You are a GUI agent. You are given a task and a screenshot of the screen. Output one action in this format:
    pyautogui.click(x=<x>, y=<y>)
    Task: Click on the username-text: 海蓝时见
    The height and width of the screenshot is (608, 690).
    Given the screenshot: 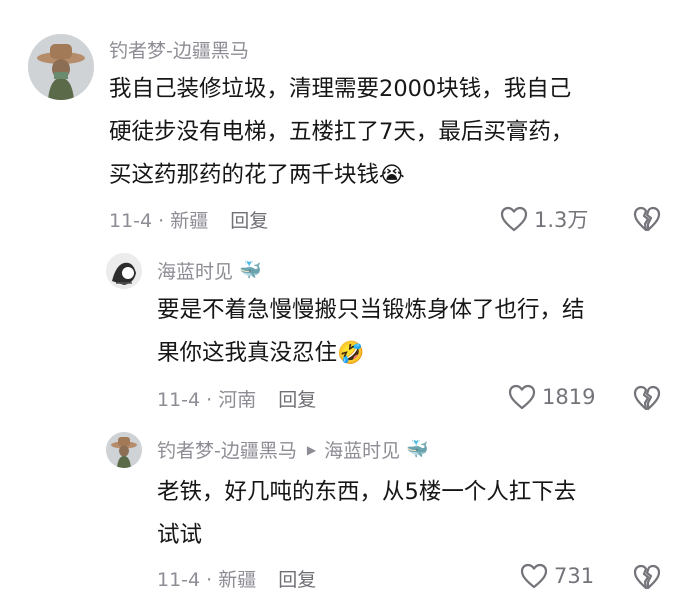 What is the action you would take?
    pyautogui.click(x=195, y=272)
    